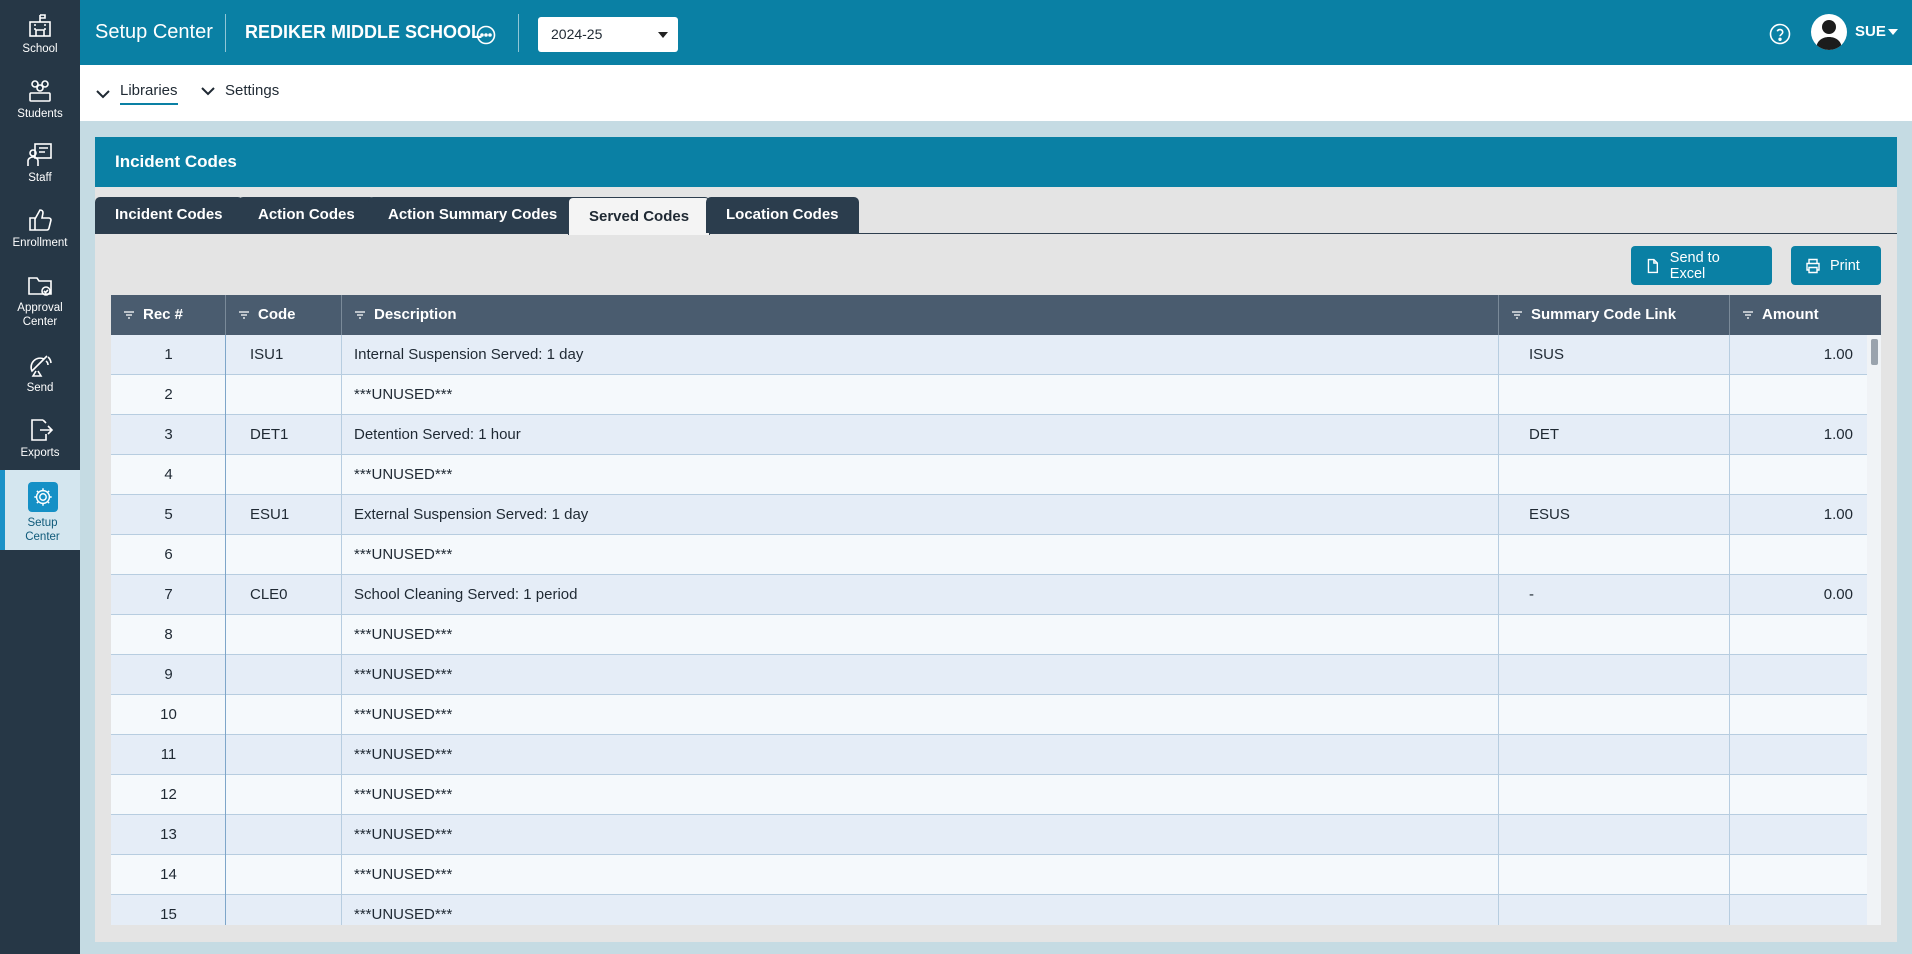 The width and height of the screenshot is (1912, 954). What do you see at coordinates (1838, 594) in the screenshot?
I see `cell-amount: 0.00` at bounding box center [1838, 594].